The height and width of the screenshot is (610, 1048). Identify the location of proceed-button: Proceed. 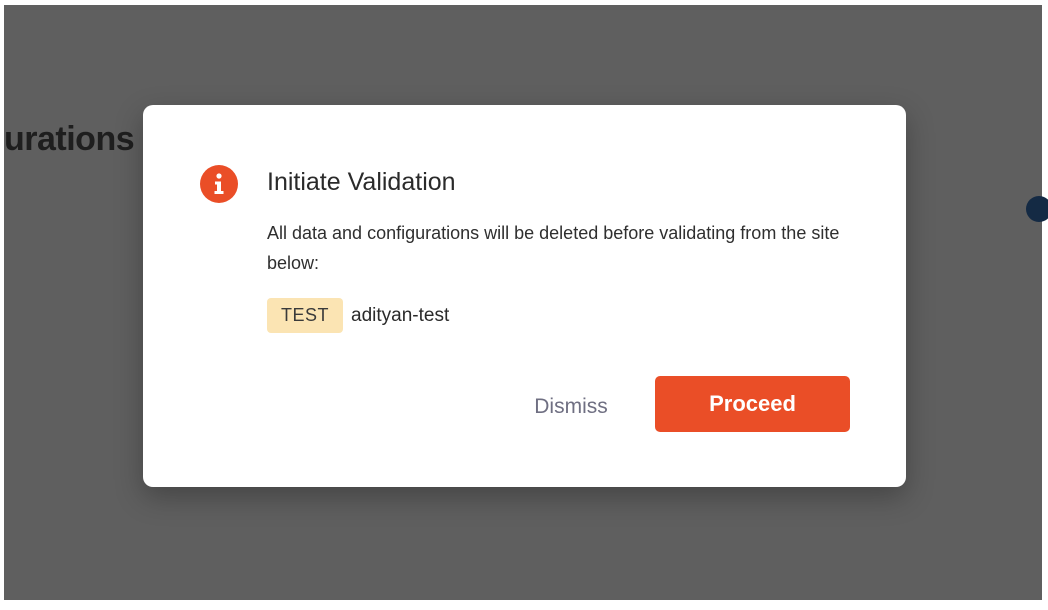
(752, 404).